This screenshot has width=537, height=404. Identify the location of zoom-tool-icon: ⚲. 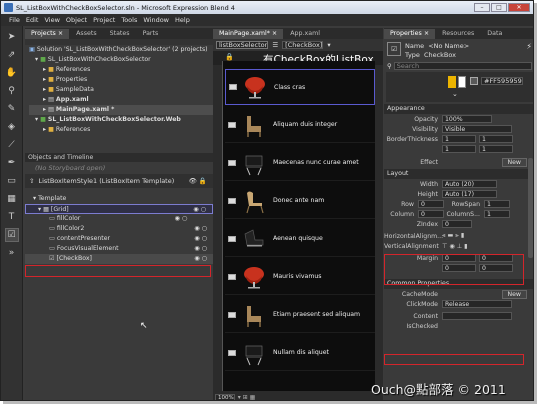
(12, 91).